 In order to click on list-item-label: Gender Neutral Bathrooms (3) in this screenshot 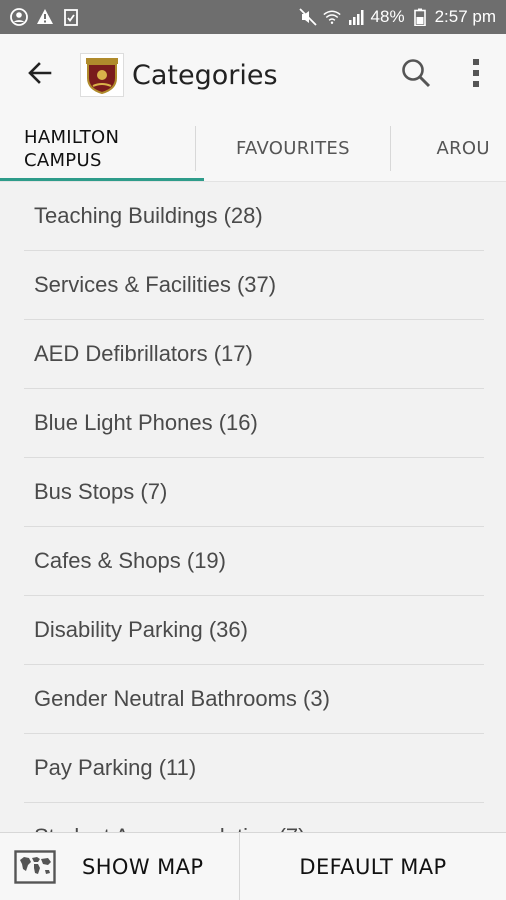, I will do `click(182, 698)`.